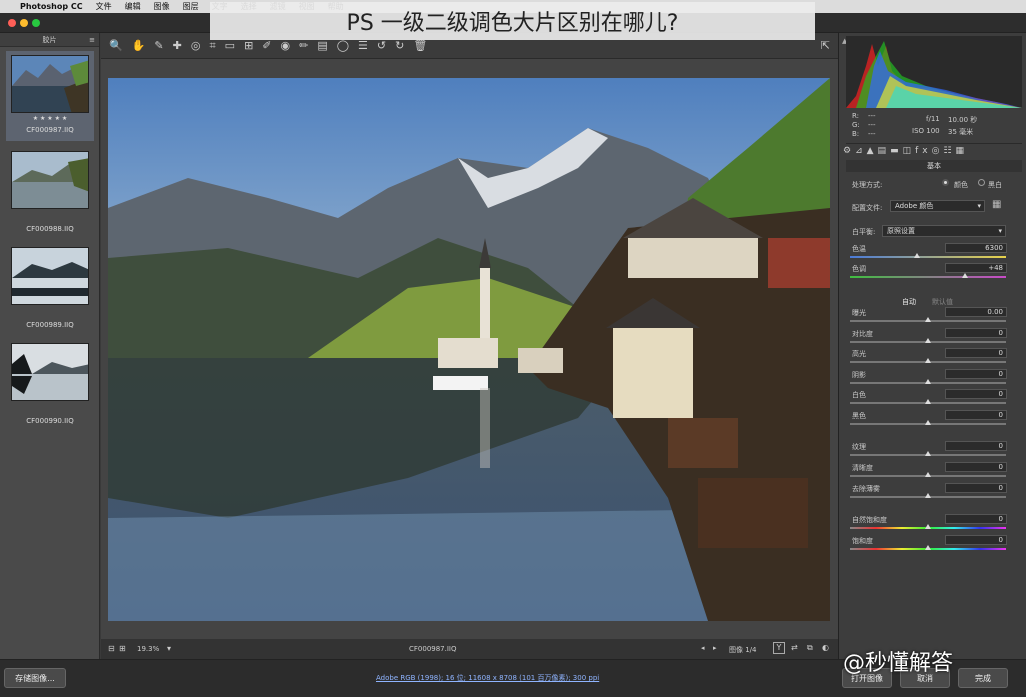 This screenshot has width=1026, height=697. I want to click on hsl-tab-icon: ▤, so click(884, 151).